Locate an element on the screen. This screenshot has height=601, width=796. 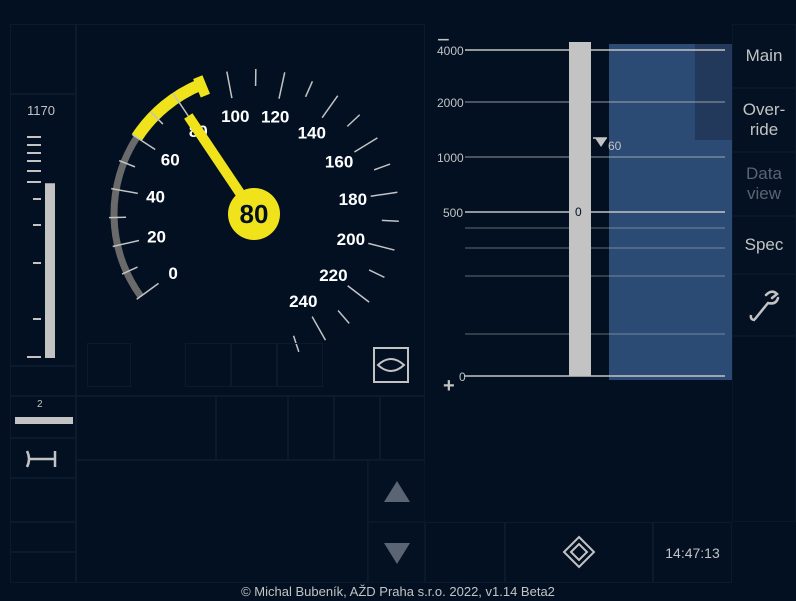
arrow-up-icon is located at coordinates (396, 491).